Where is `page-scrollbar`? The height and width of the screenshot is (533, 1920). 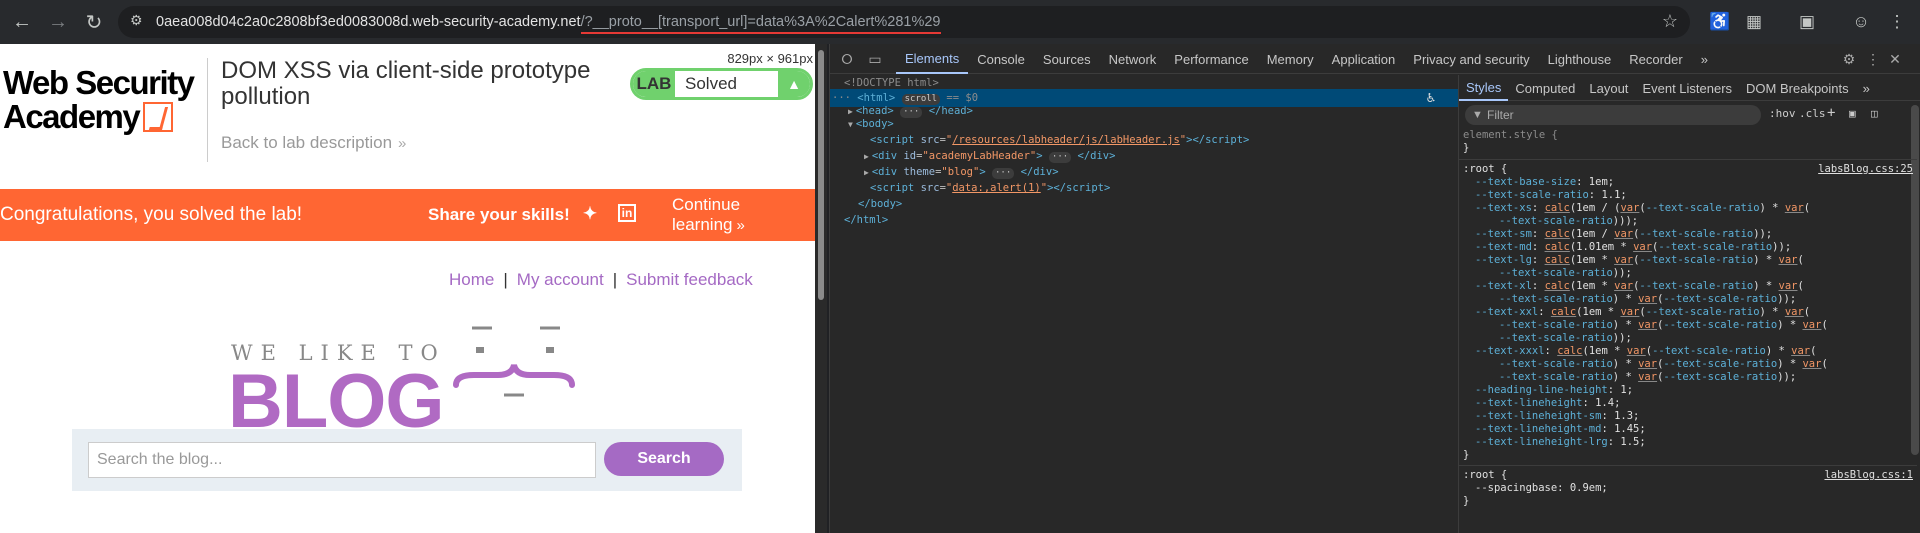 page-scrollbar is located at coordinates (821, 288).